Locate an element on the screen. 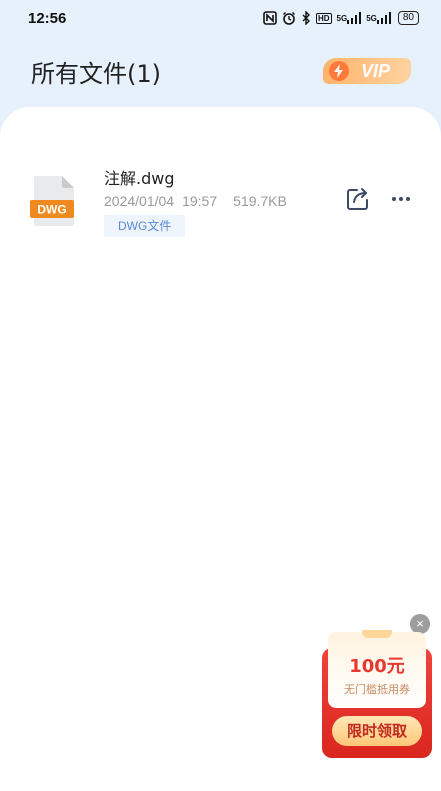 The width and height of the screenshot is (441, 791). coupon-amount: 100元 is located at coordinates (377, 666).